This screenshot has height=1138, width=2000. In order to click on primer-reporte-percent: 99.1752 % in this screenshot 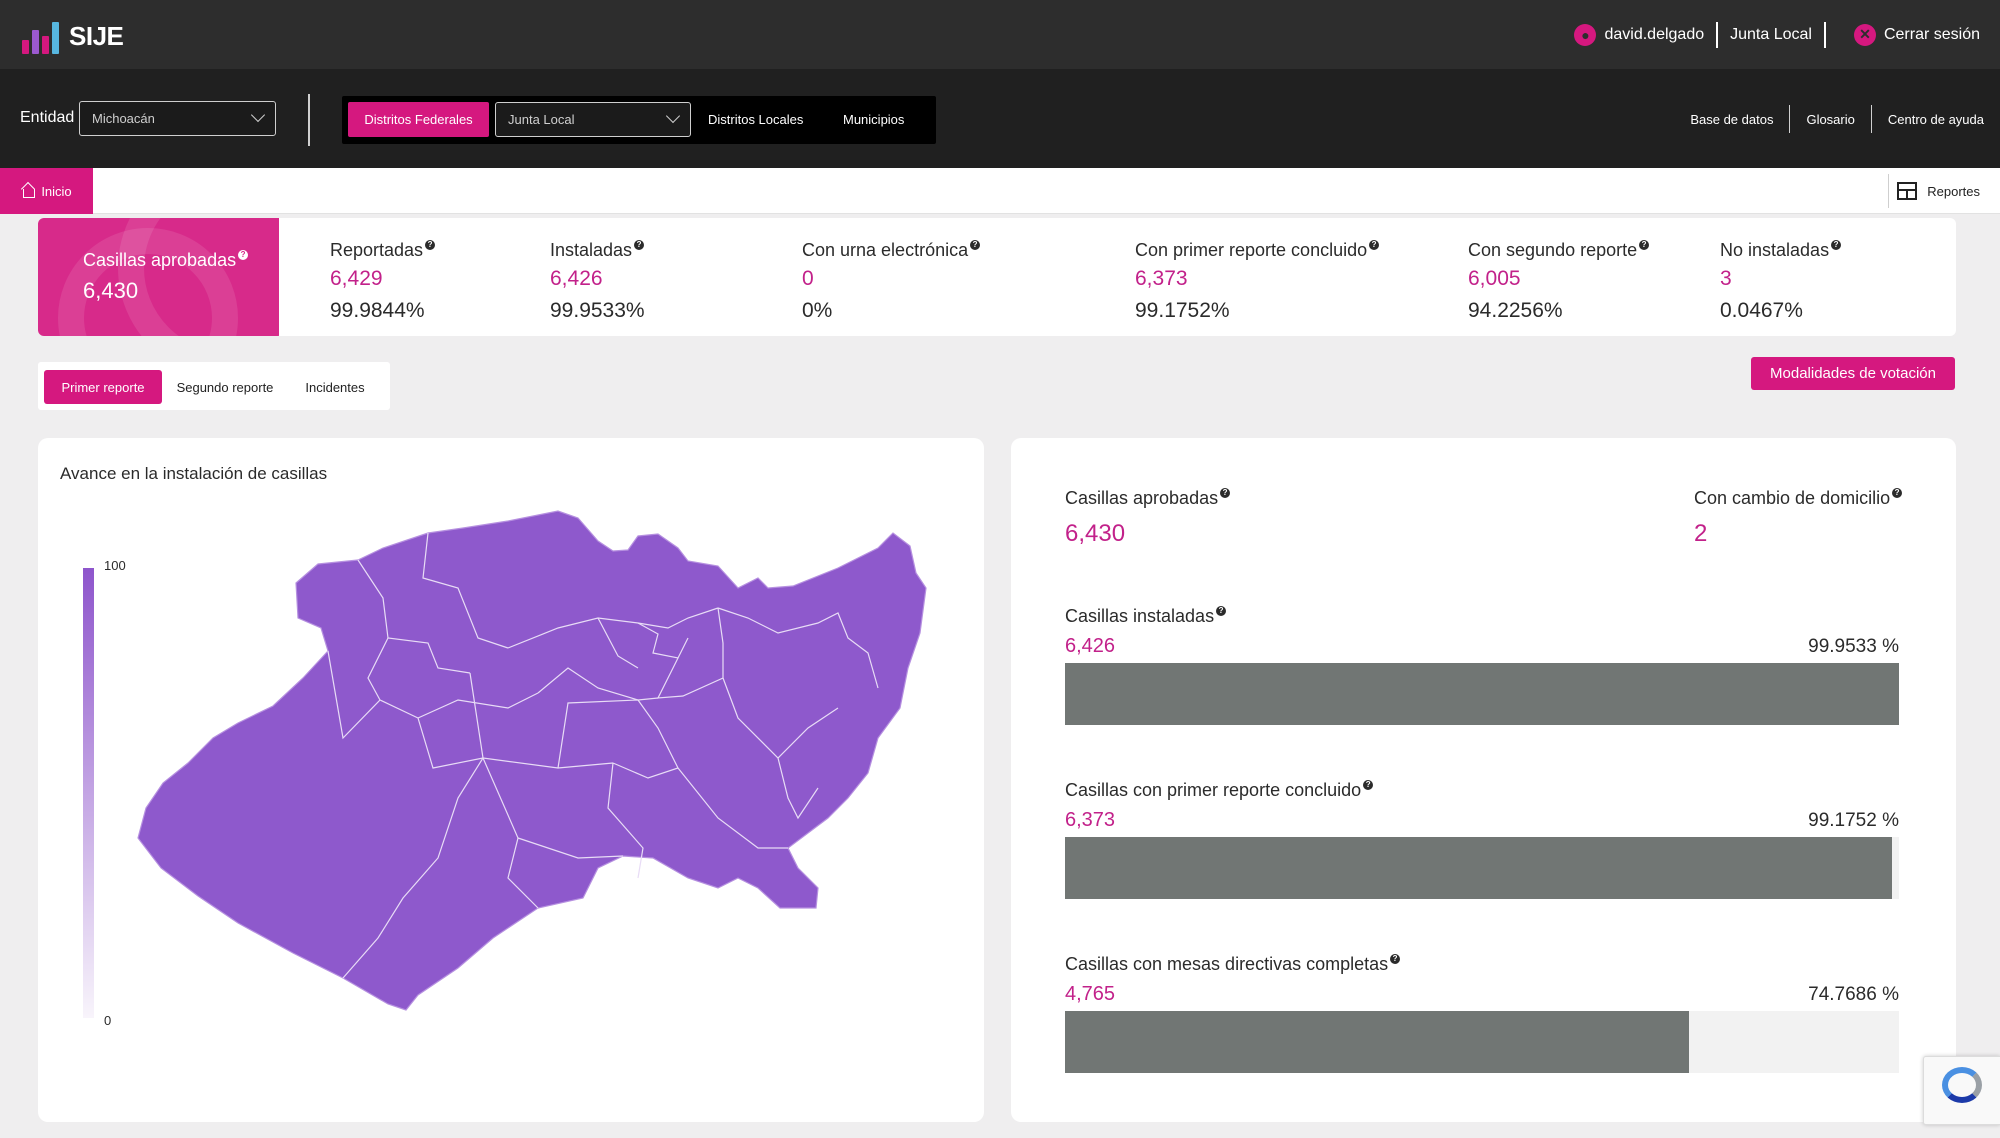, I will do `click(1853, 820)`.